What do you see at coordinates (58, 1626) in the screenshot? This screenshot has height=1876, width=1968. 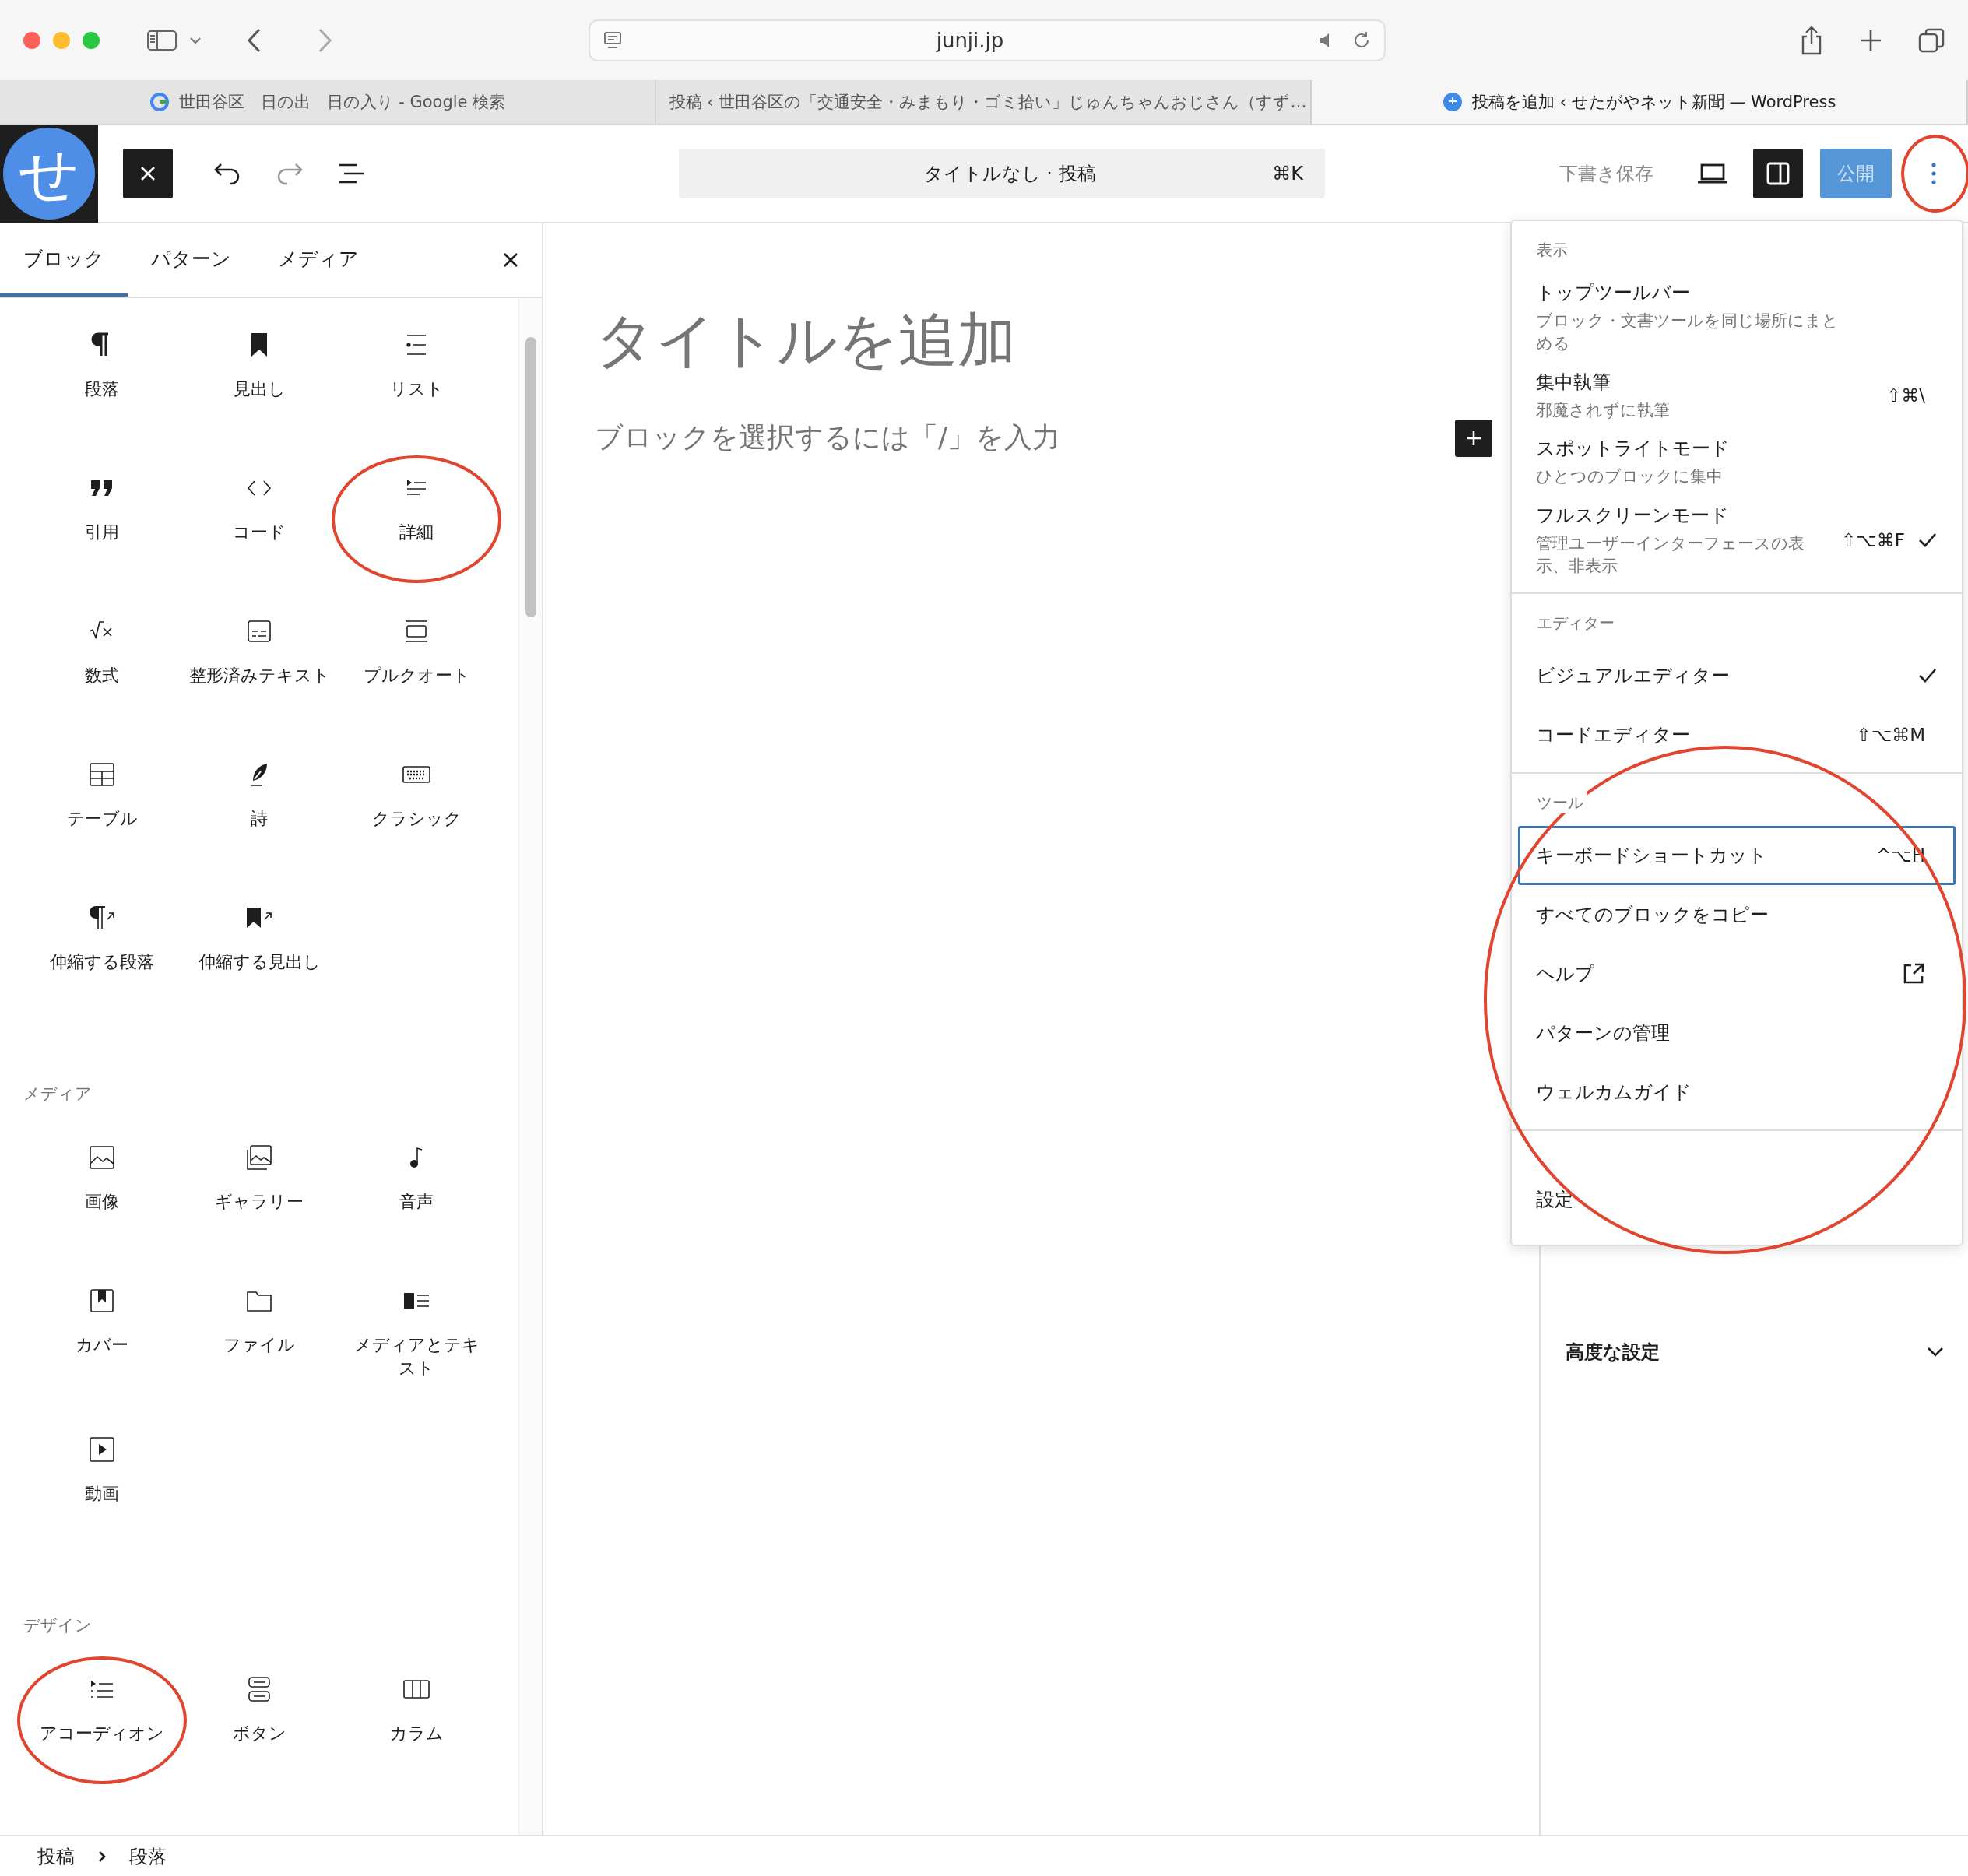 I see `section-heading: デザイン` at bounding box center [58, 1626].